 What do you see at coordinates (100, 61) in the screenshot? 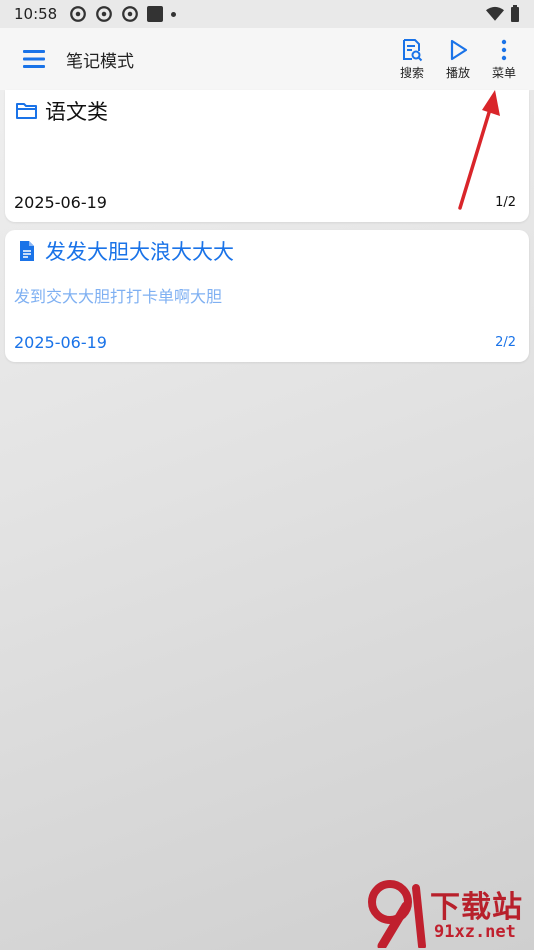
I see `page-title: 笔记模式` at bounding box center [100, 61].